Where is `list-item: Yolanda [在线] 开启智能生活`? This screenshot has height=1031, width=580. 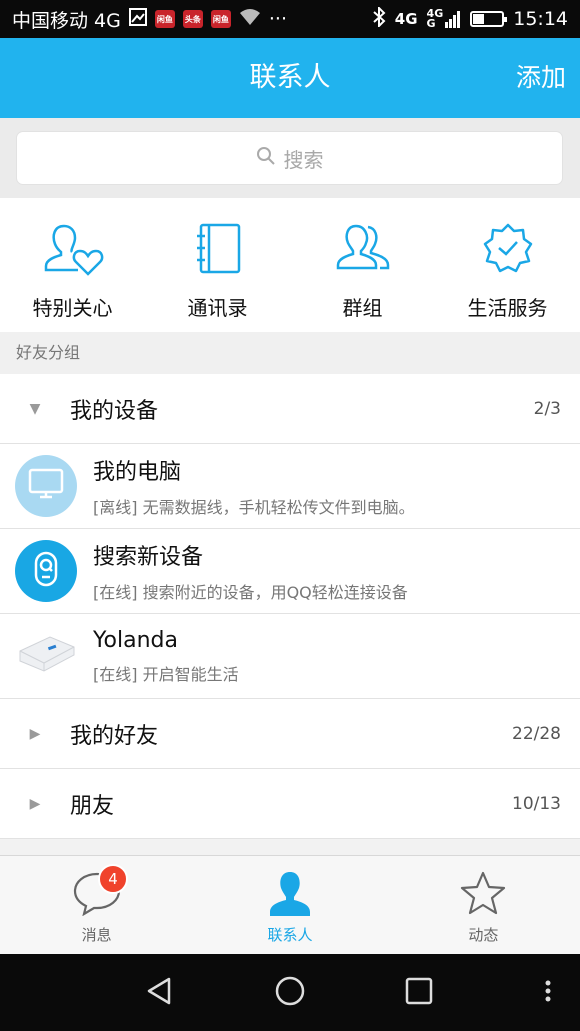 list-item: Yolanda [在线] 开启智能生活 is located at coordinates (290, 656).